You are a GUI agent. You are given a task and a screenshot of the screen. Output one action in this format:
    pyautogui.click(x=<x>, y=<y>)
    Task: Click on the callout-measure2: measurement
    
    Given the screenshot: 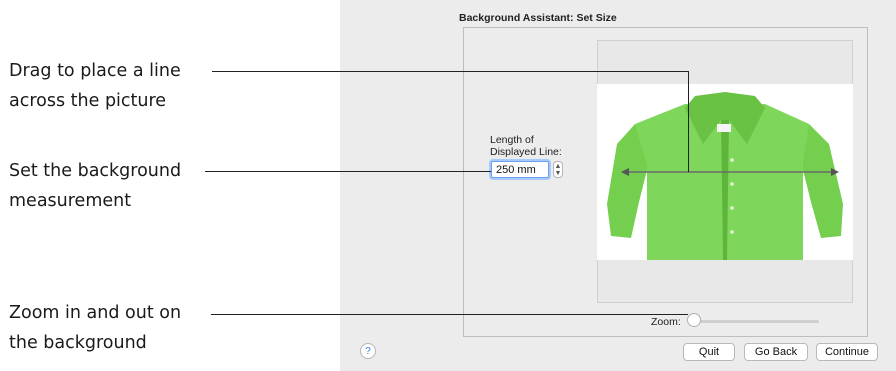 What is the action you would take?
    pyautogui.click(x=70, y=201)
    